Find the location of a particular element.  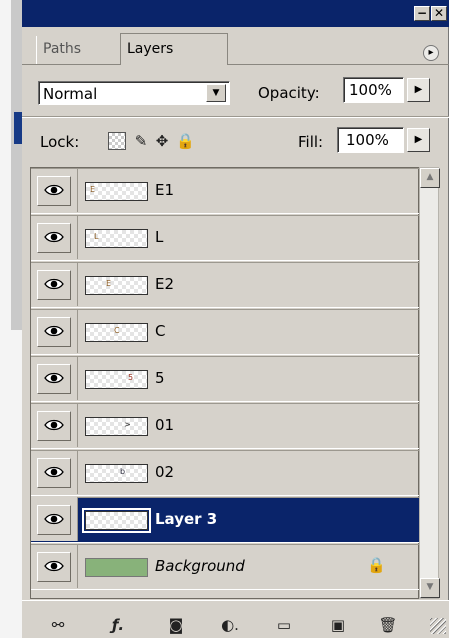

lock-icon: 🔒 is located at coordinates (376, 565).